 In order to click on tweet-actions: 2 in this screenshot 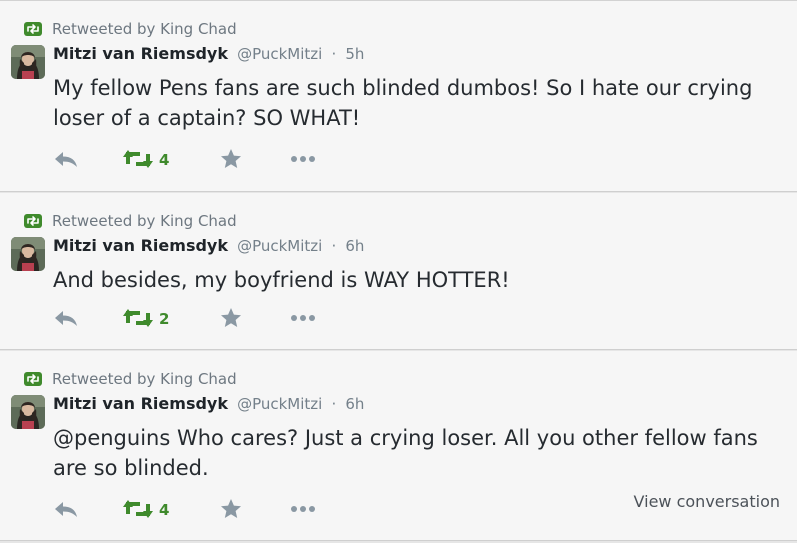, I will do `click(213, 318)`.